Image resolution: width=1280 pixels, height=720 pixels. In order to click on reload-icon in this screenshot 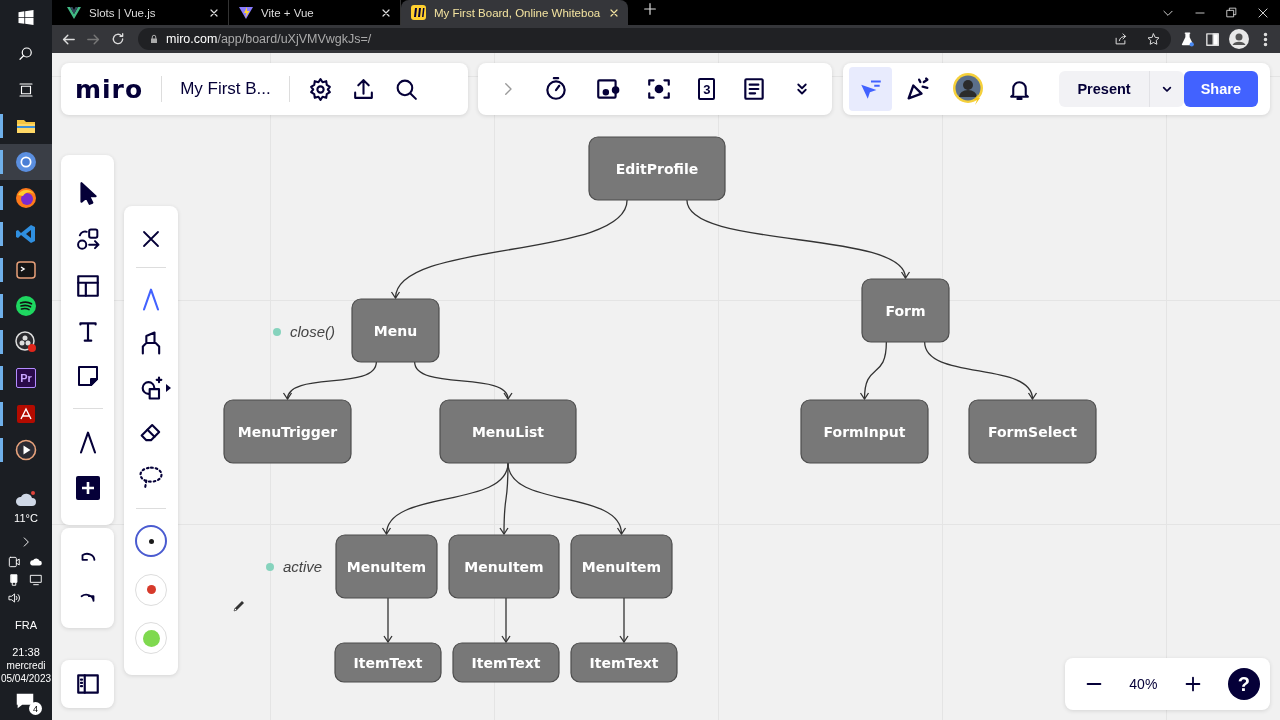, I will do `click(118, 39)`.